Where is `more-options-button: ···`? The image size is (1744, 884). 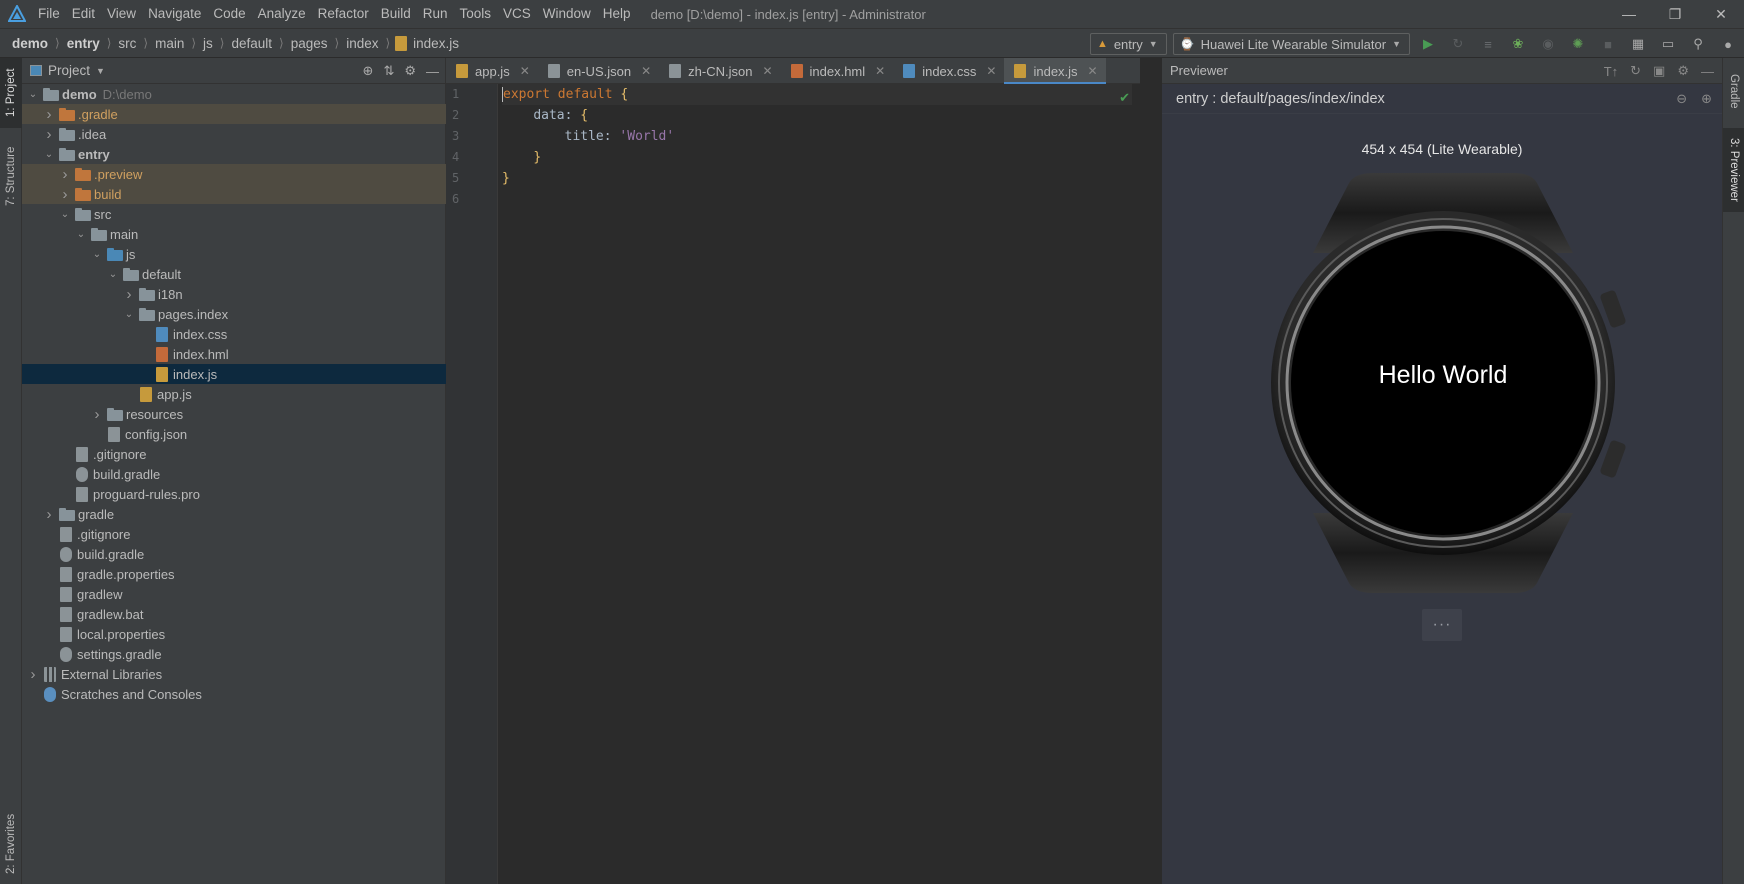 more-options-button: ··· is located at coordinates (1442, 625).